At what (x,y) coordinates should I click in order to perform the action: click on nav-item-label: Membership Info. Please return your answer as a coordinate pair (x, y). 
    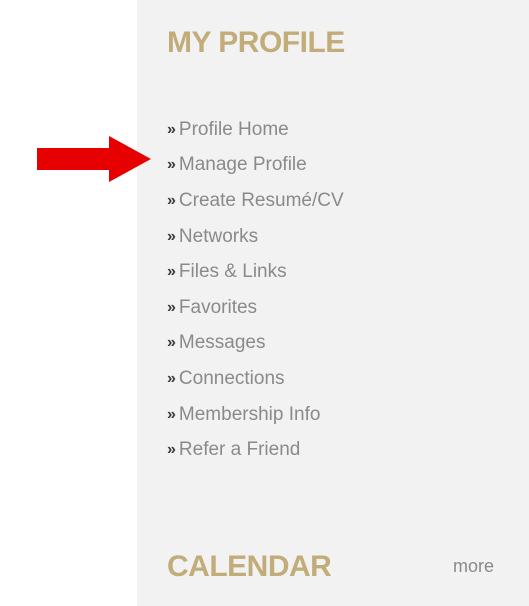
    Looking at the image, I should click on (250, 415).